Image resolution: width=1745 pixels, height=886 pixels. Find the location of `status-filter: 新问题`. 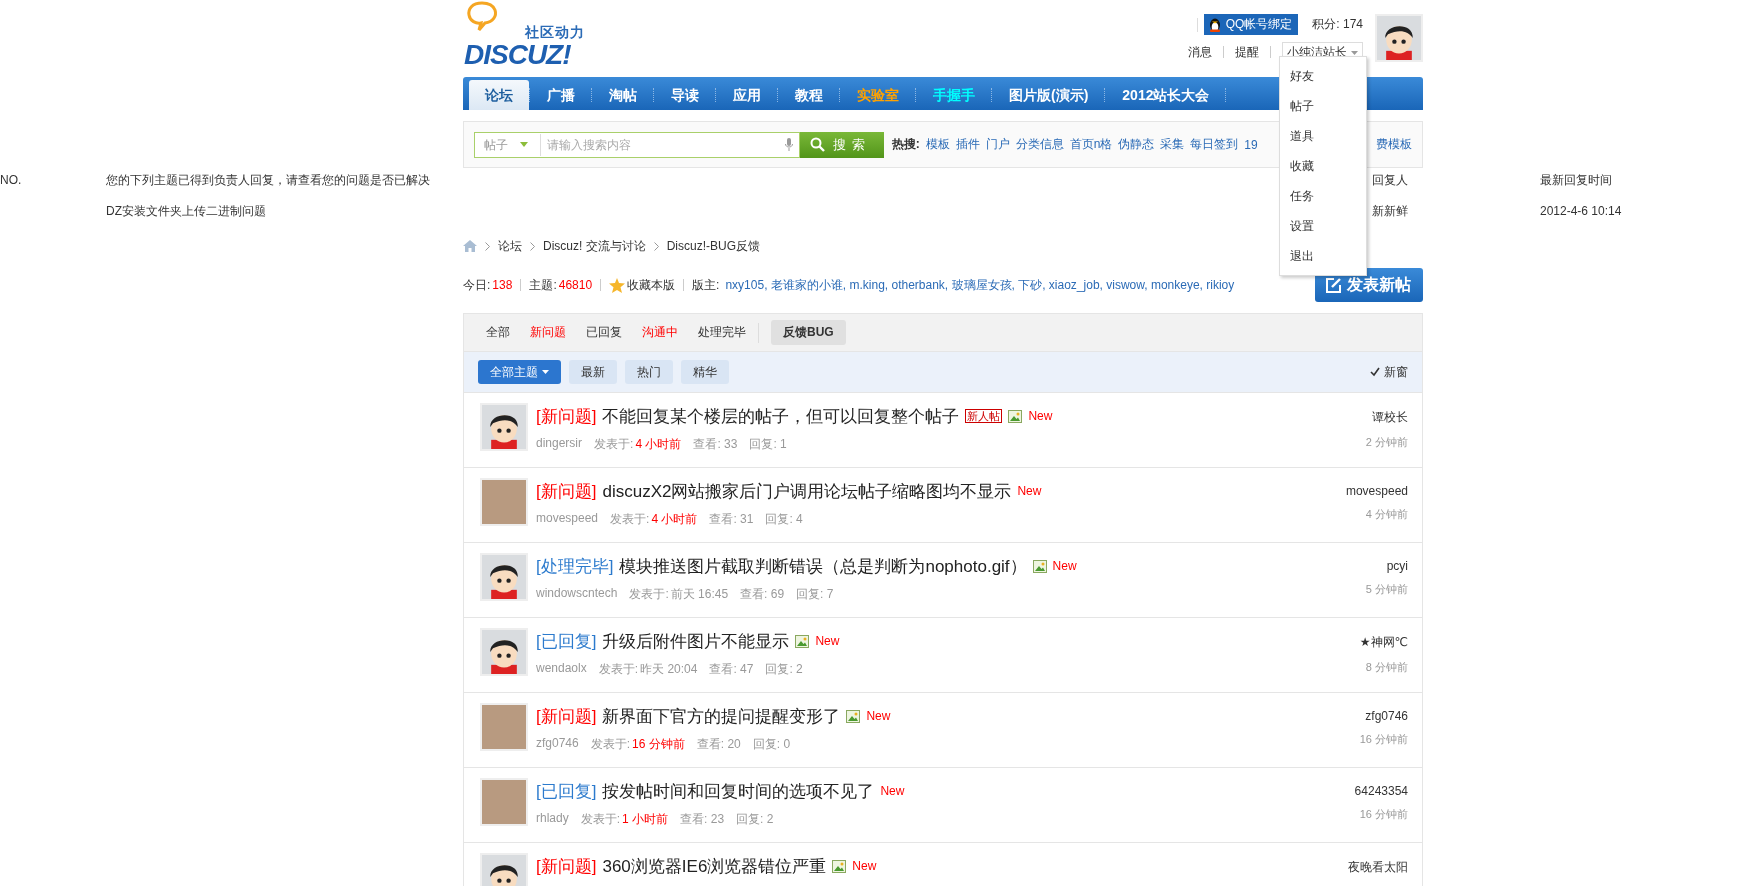

status-filter: 新问题 is located at coordinates (548, 332).